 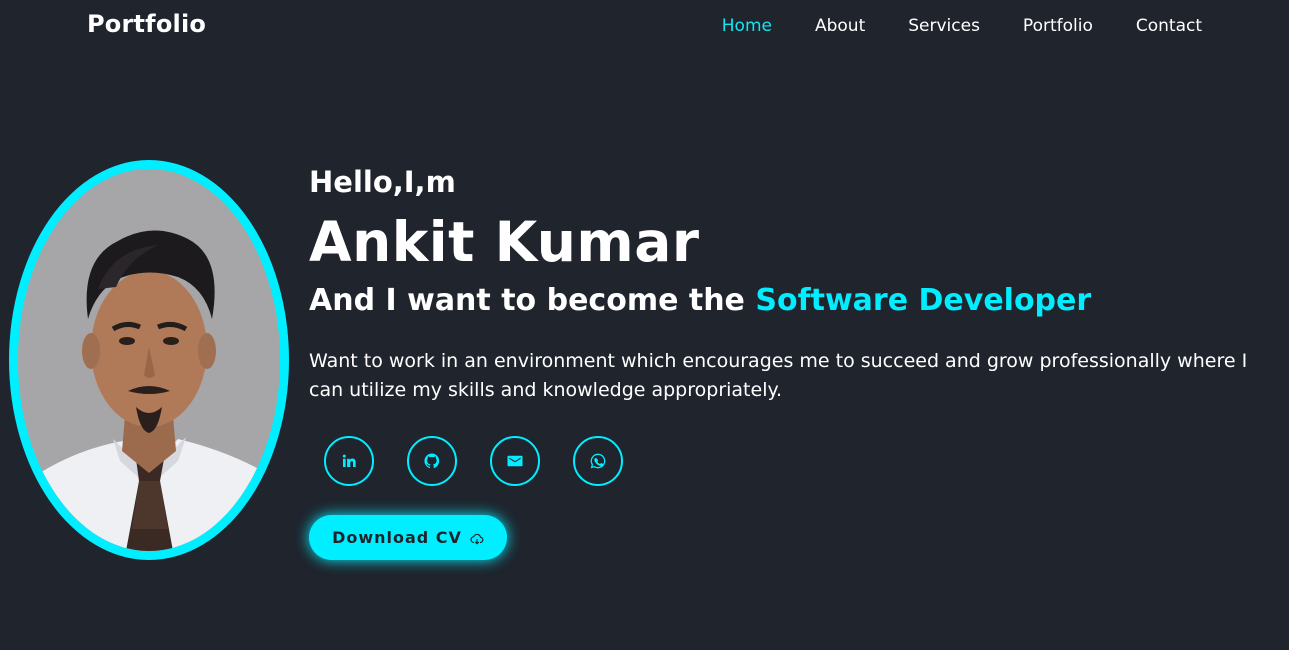 I want to click on nav-contact: Contact, so click(x=1169, y=26).